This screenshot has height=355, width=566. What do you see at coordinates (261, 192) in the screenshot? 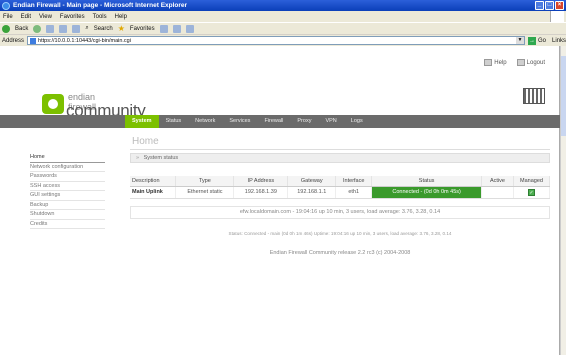
I see `cell-ip-address: 192.168.1.39` at bounding box center [261, 192].